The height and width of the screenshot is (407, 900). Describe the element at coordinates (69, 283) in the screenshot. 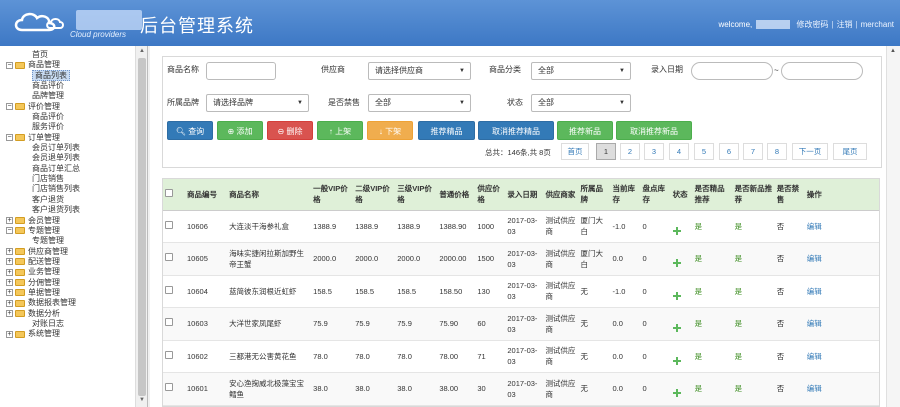

I see `sidebar-item: + 分佣管理` at that location.